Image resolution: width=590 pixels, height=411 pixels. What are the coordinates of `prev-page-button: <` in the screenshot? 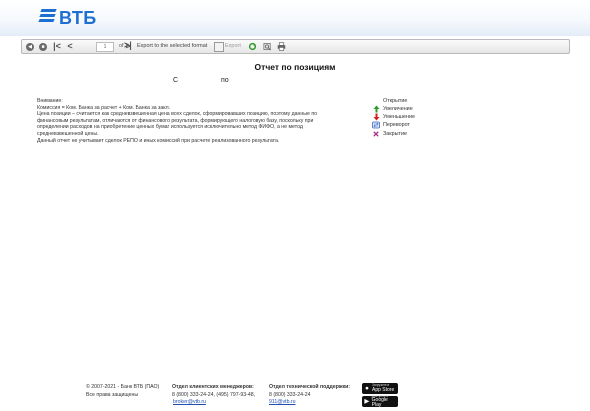 It's located at (70, 46).